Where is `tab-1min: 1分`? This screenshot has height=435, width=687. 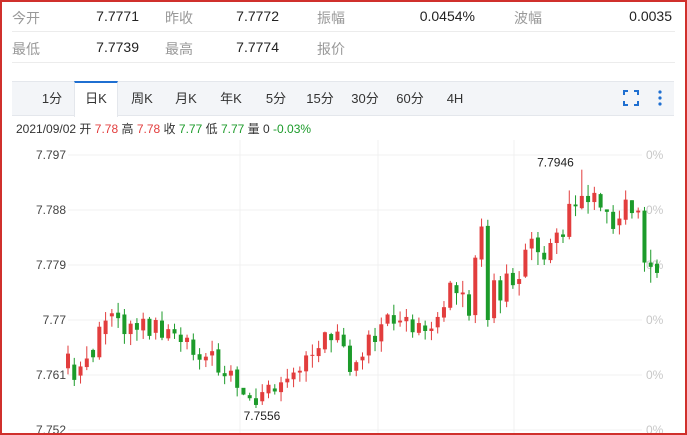
tab-1min: 1分 is located at coordinates (52, 98).